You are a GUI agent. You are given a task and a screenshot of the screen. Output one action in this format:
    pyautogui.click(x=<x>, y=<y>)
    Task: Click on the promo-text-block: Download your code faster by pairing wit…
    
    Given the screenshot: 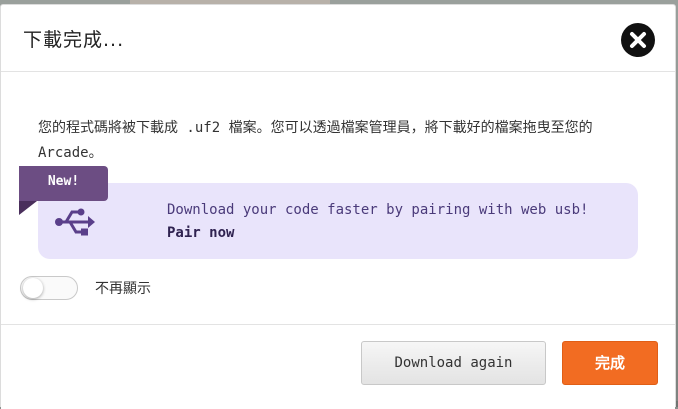 What is the action you would take?
    pyautogui.click(x=377, y=222)
    